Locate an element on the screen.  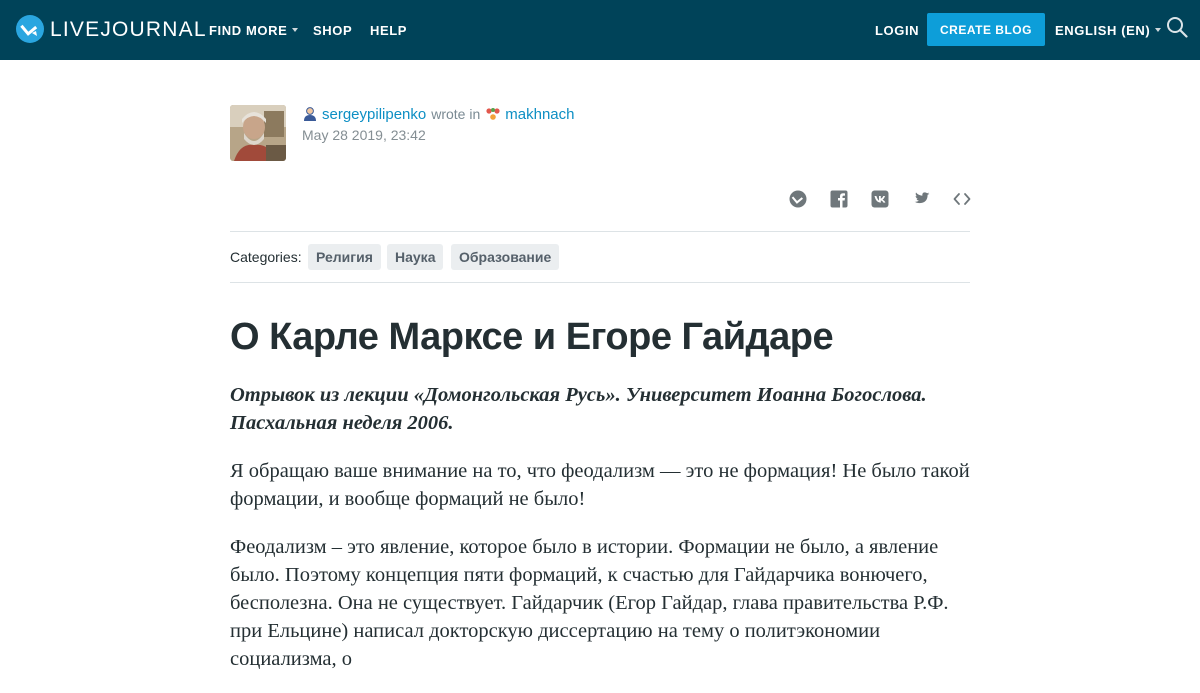
login-label: LOGIN is located at coordinates (897, 30).